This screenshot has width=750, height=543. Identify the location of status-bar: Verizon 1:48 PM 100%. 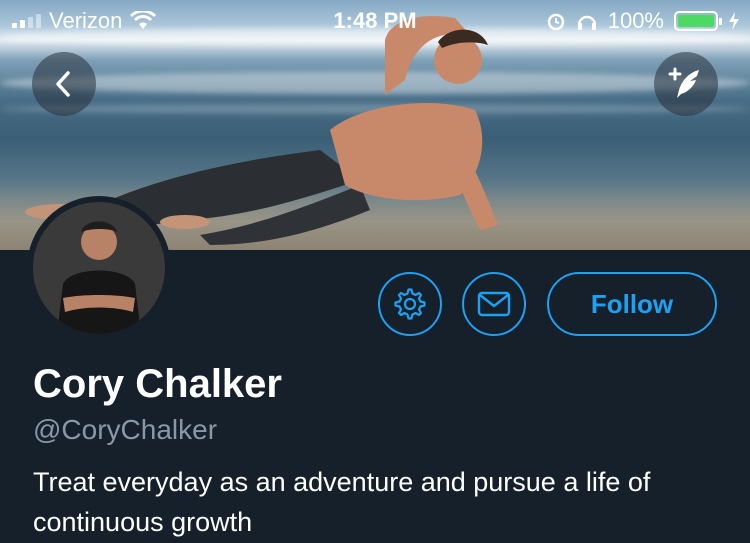
(375, 20).